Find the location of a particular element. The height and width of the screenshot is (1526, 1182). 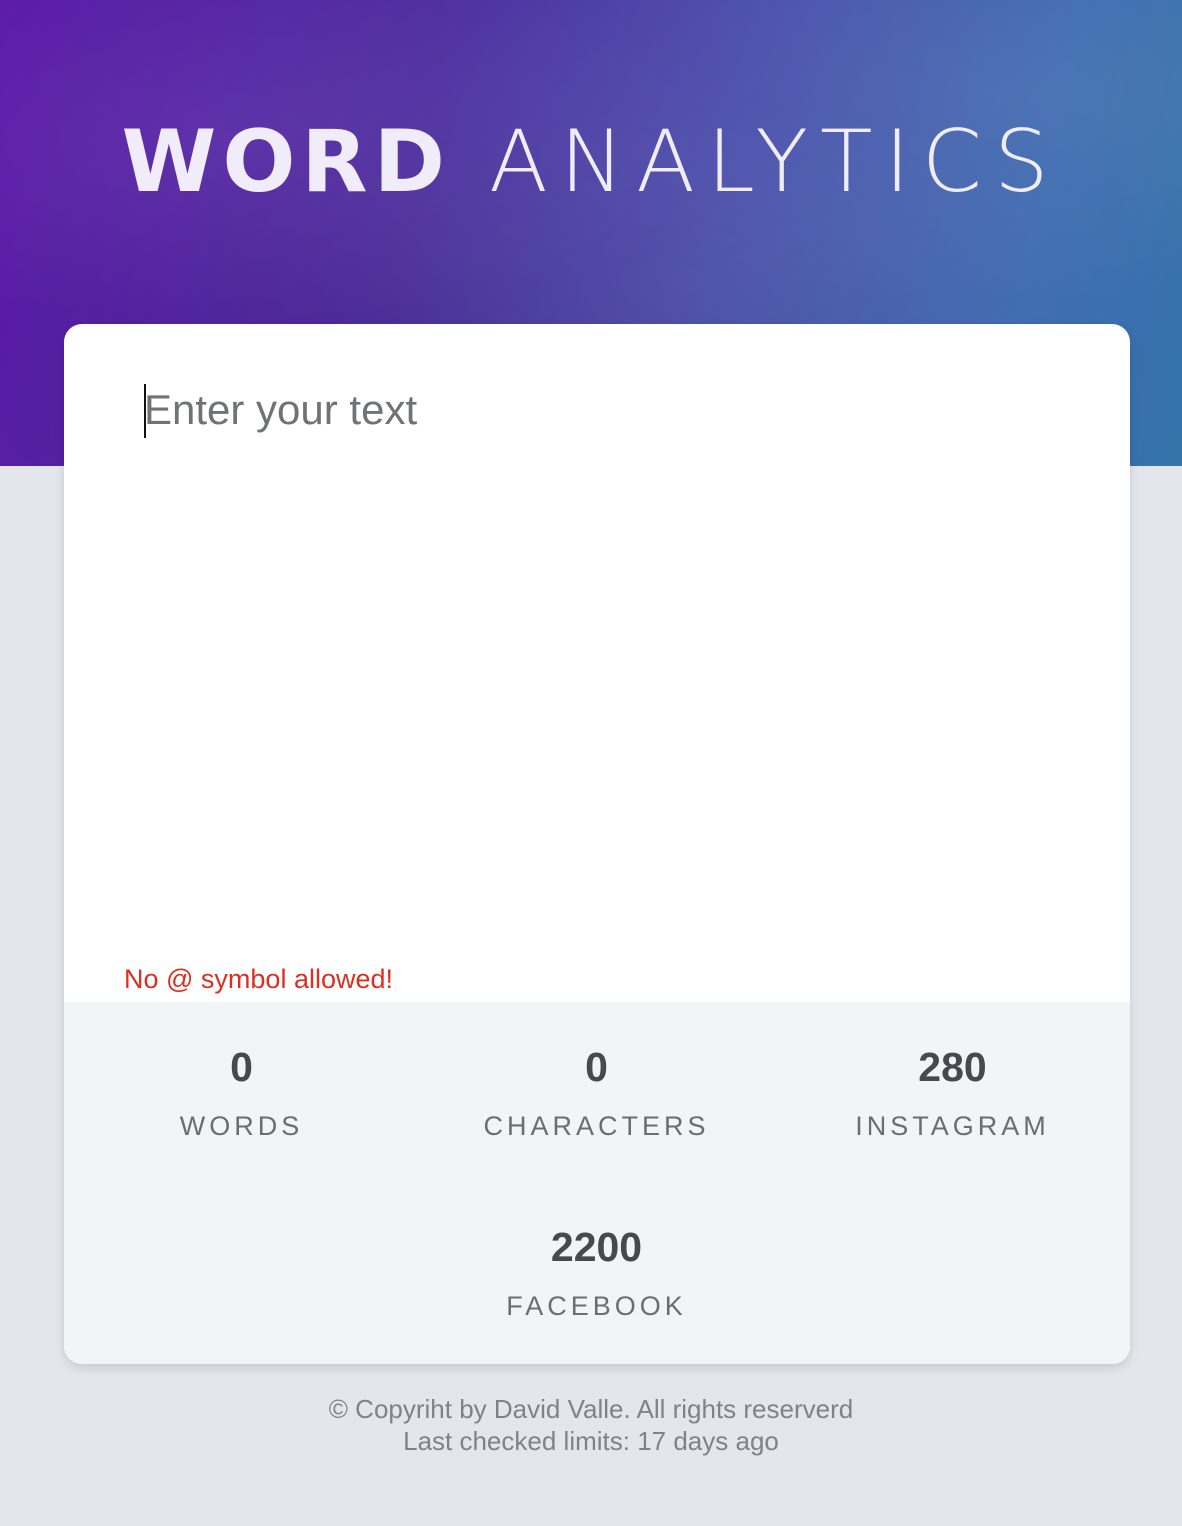

stat-characters: 0 CHARACTERS is located at coordinates (596, 1093).